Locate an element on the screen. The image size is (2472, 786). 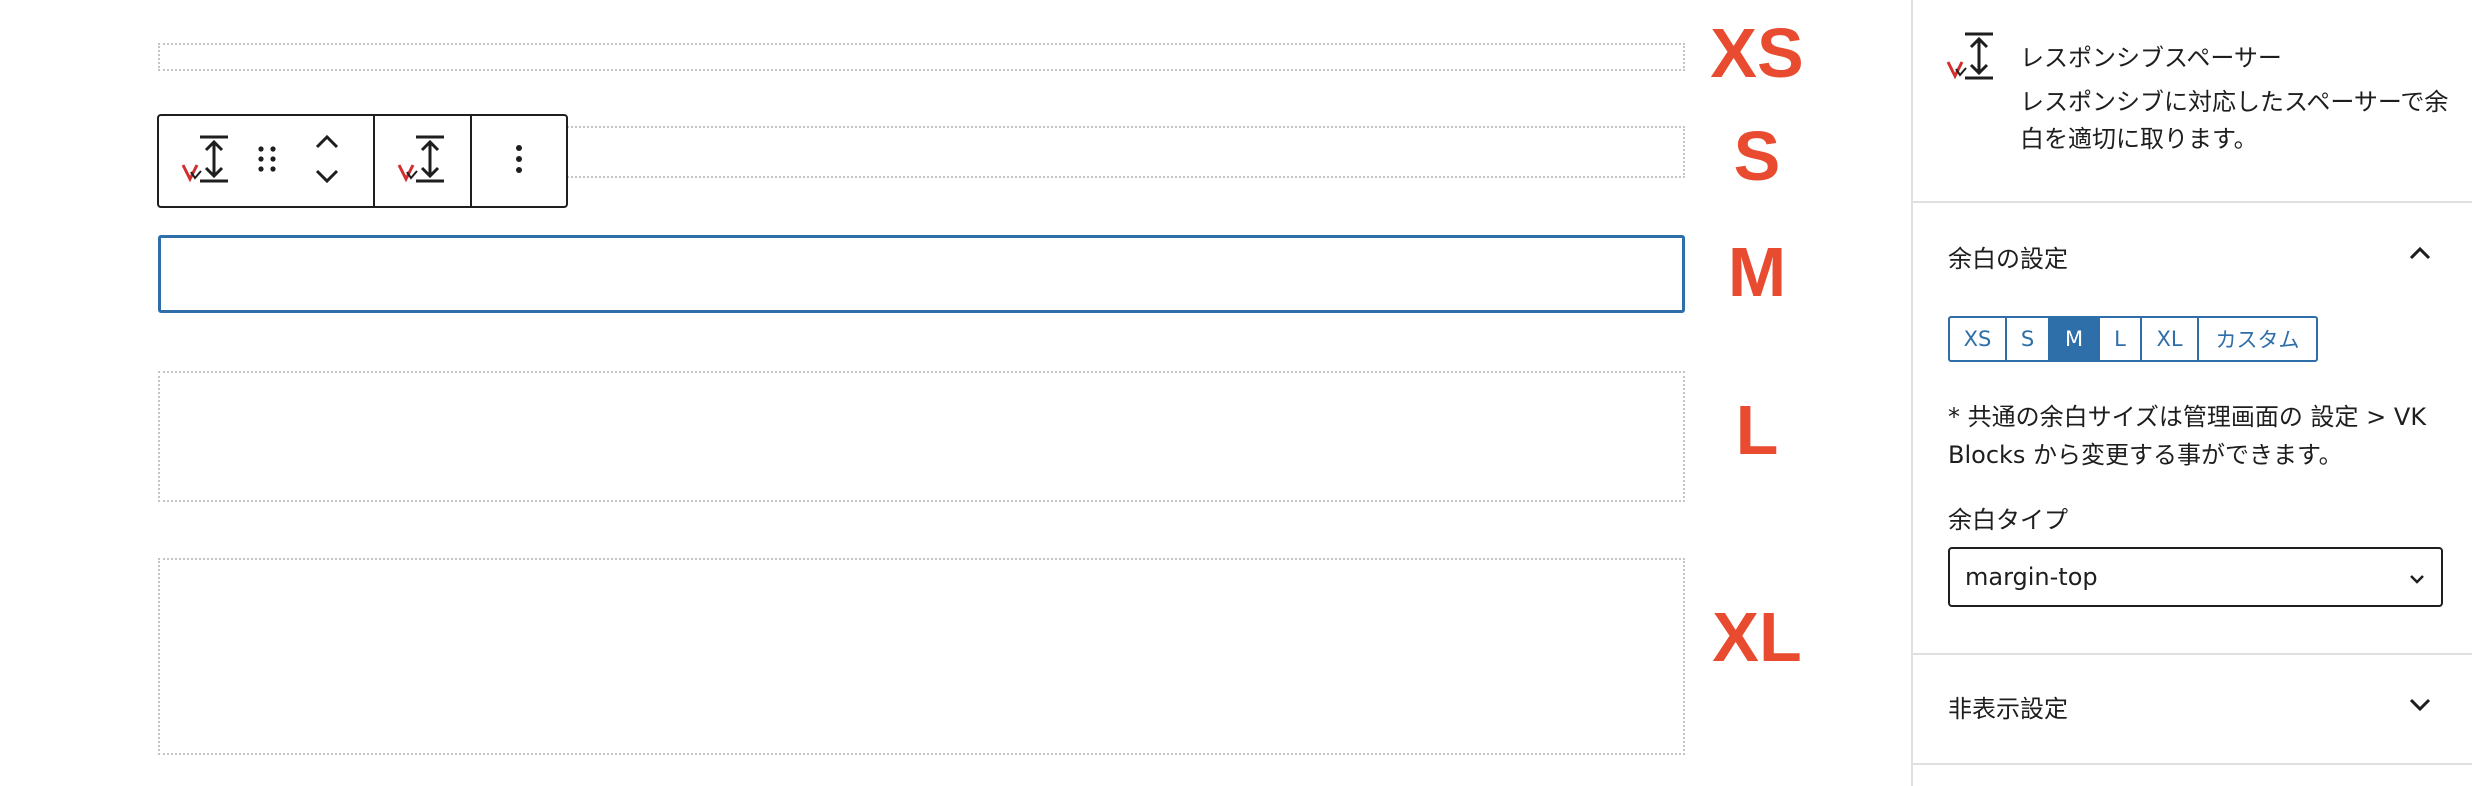
size-option-m: M is located at coordinates (2075, 339).